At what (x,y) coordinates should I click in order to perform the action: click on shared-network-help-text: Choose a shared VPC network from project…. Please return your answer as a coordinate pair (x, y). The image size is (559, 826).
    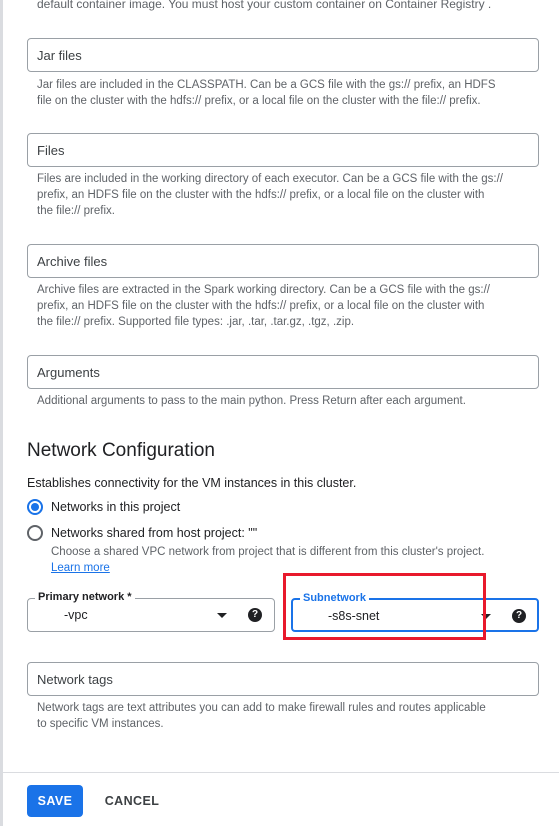
    Looking at the image, I should click on (268, 552).